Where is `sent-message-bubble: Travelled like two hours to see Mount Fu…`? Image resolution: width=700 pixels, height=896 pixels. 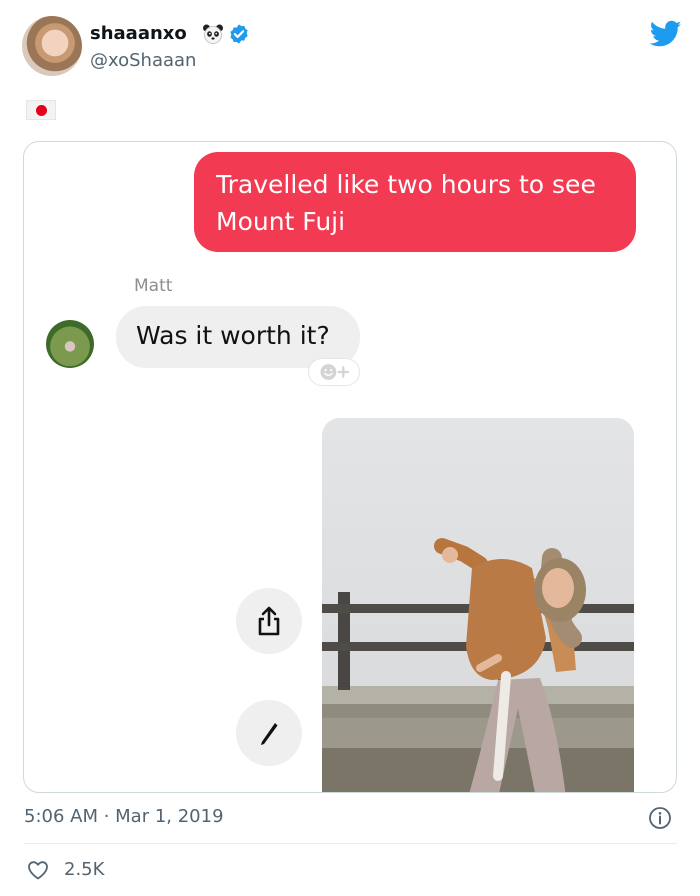
sent-message-bubble: Travelled like two hours to see Mount Fu… is located at coordinates (415, 202).